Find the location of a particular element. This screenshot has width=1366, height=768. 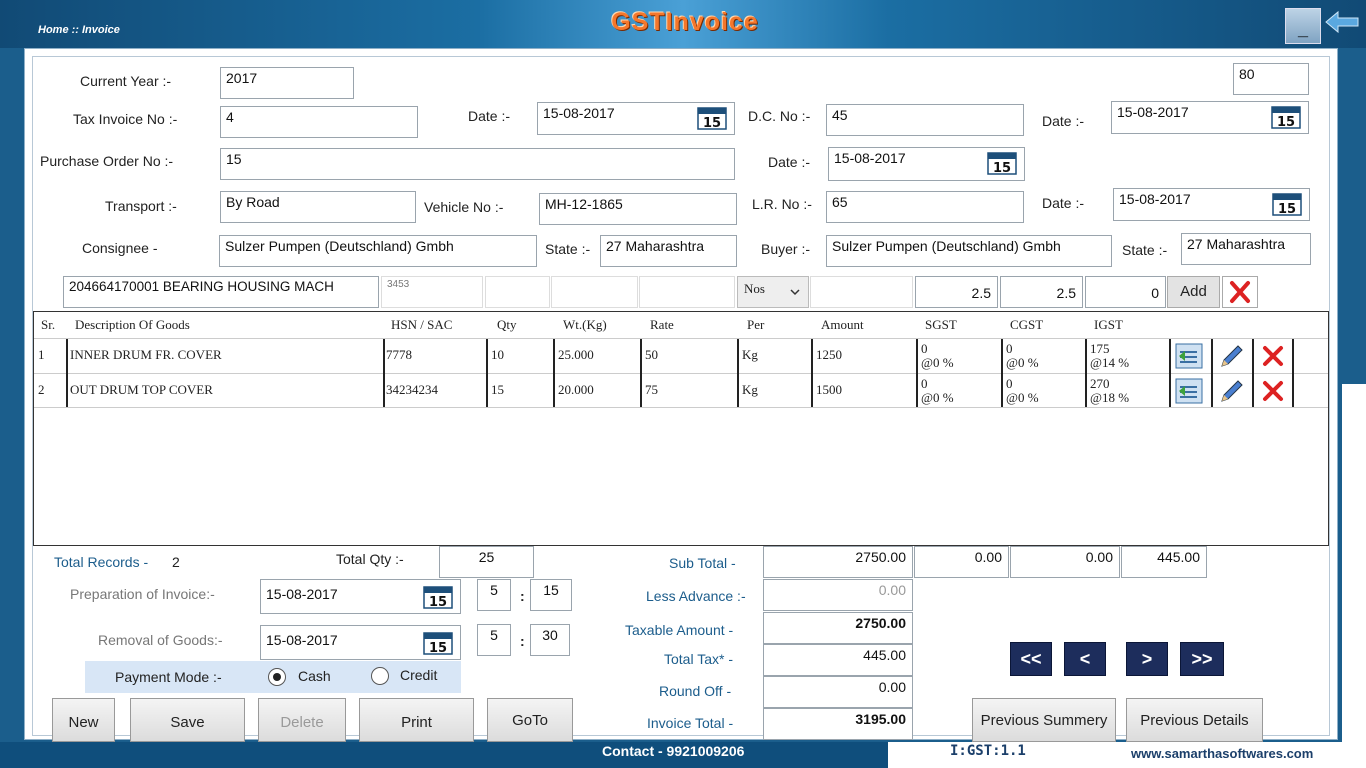

lr-date-picker: 15-08-2017 15 is located at coordinates (1211, 204).